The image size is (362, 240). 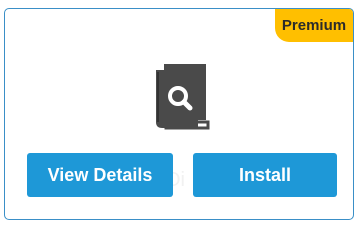 What do you see at coordinates (182, 96) in the screenshot?
I see `book-search-icon` at bounding box center [182, 96].